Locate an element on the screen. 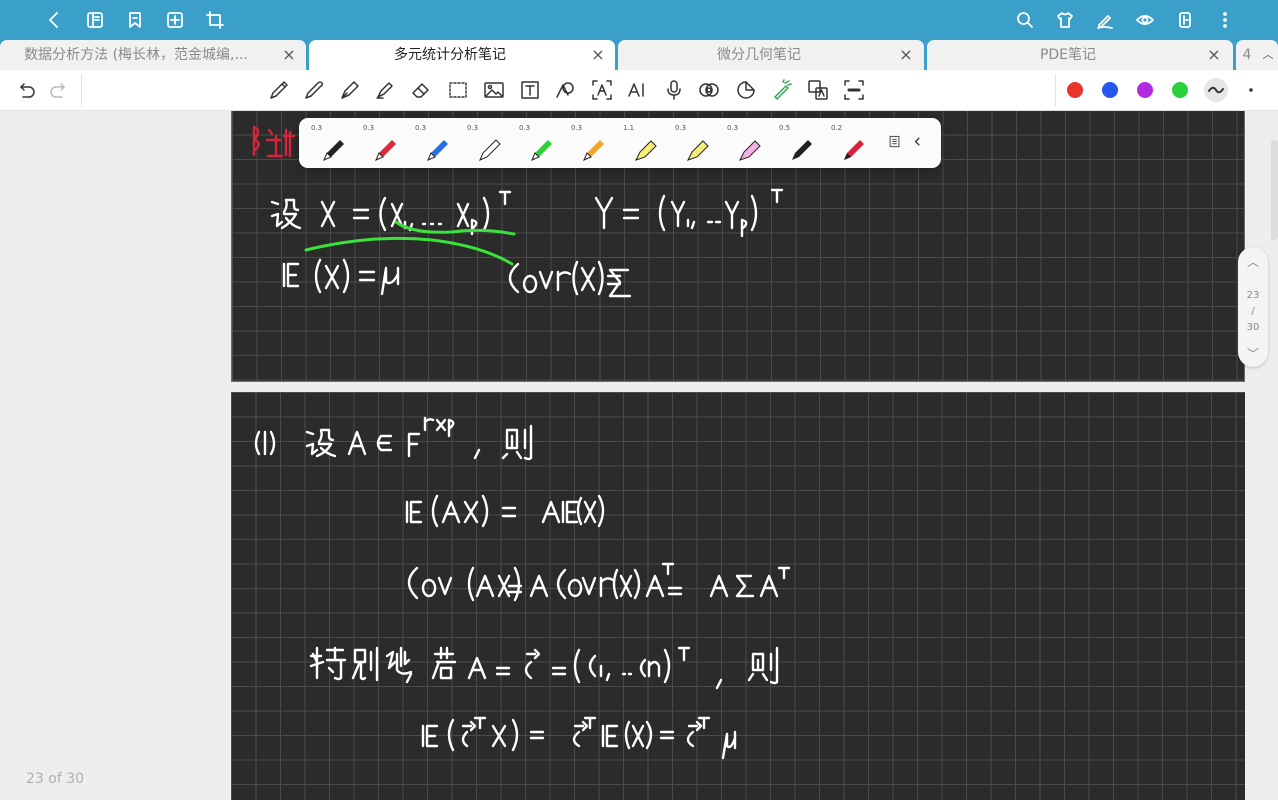  tab-differential-geometry: 微分几何笔记 × is located at coordinates (771, 55).